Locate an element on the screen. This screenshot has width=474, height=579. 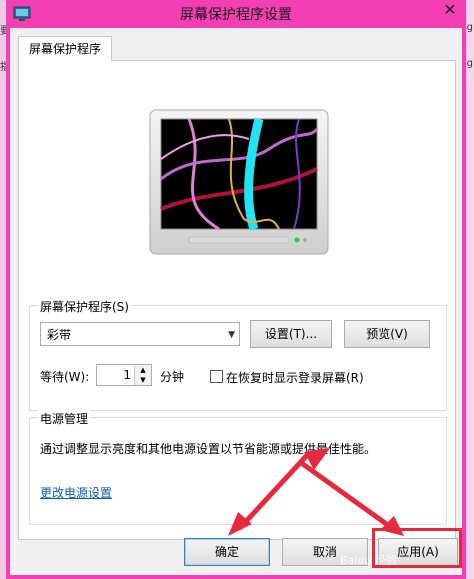
baidu-watermark: Baidu 经验 is located at coordinates (368, 560).